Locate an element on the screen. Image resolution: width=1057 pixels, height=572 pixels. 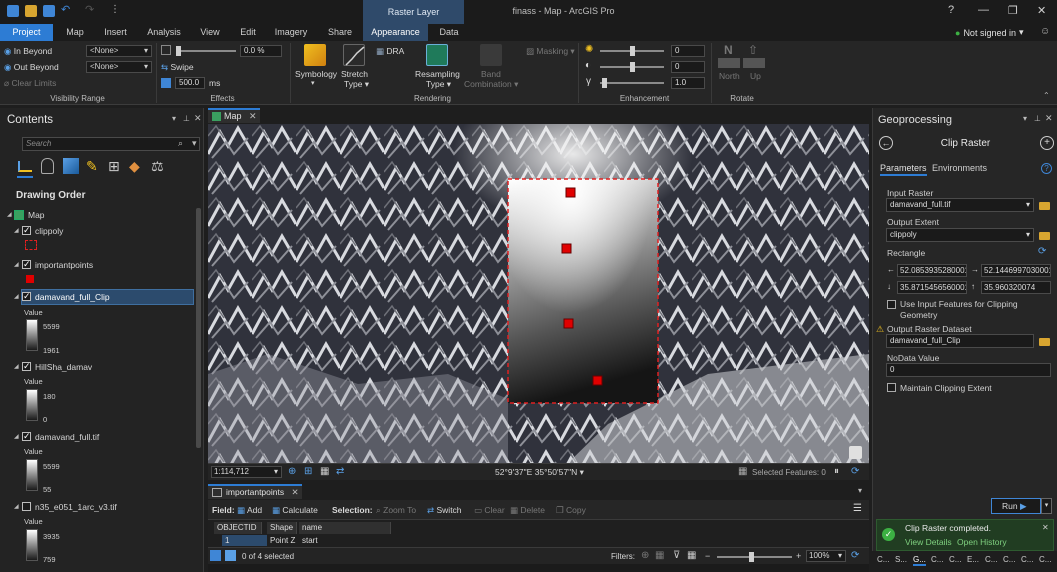
table-menu-icon: ▾ is located at coordinates (860, 490).